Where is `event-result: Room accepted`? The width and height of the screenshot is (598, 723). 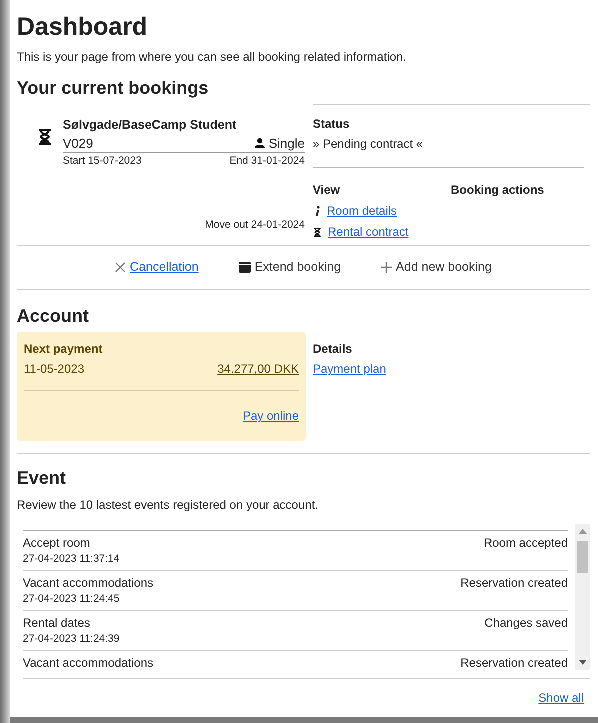
event-result: Room accepted is located at coordinates (526, 543).